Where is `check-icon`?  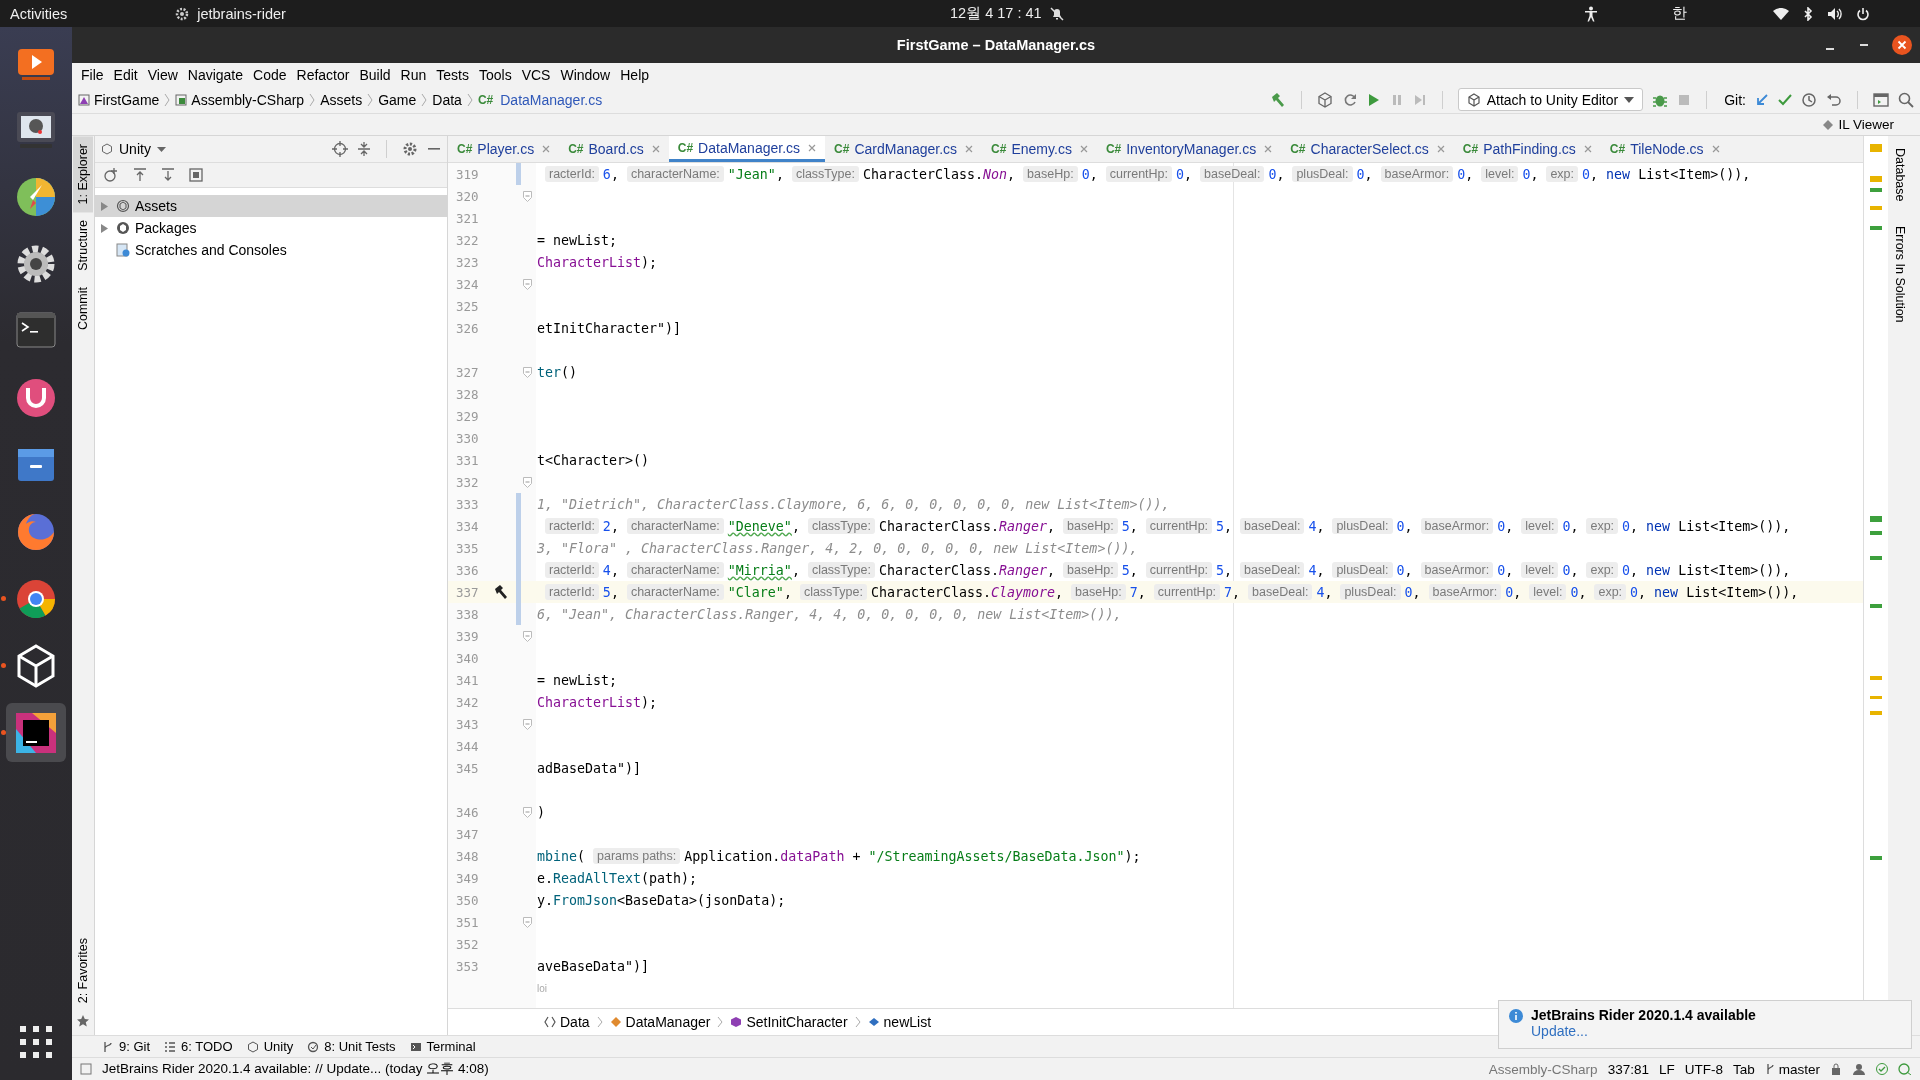
check-icon is located at coordinates (1785, 99).